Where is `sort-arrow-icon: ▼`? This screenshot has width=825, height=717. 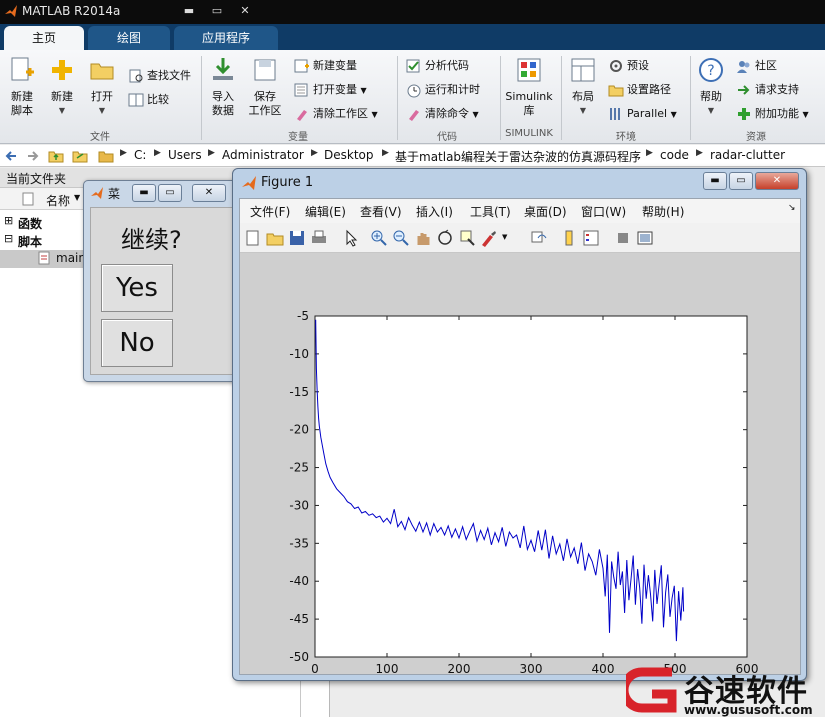
sort-arrow-icon: ▼ is located at coordinates (77, 197).